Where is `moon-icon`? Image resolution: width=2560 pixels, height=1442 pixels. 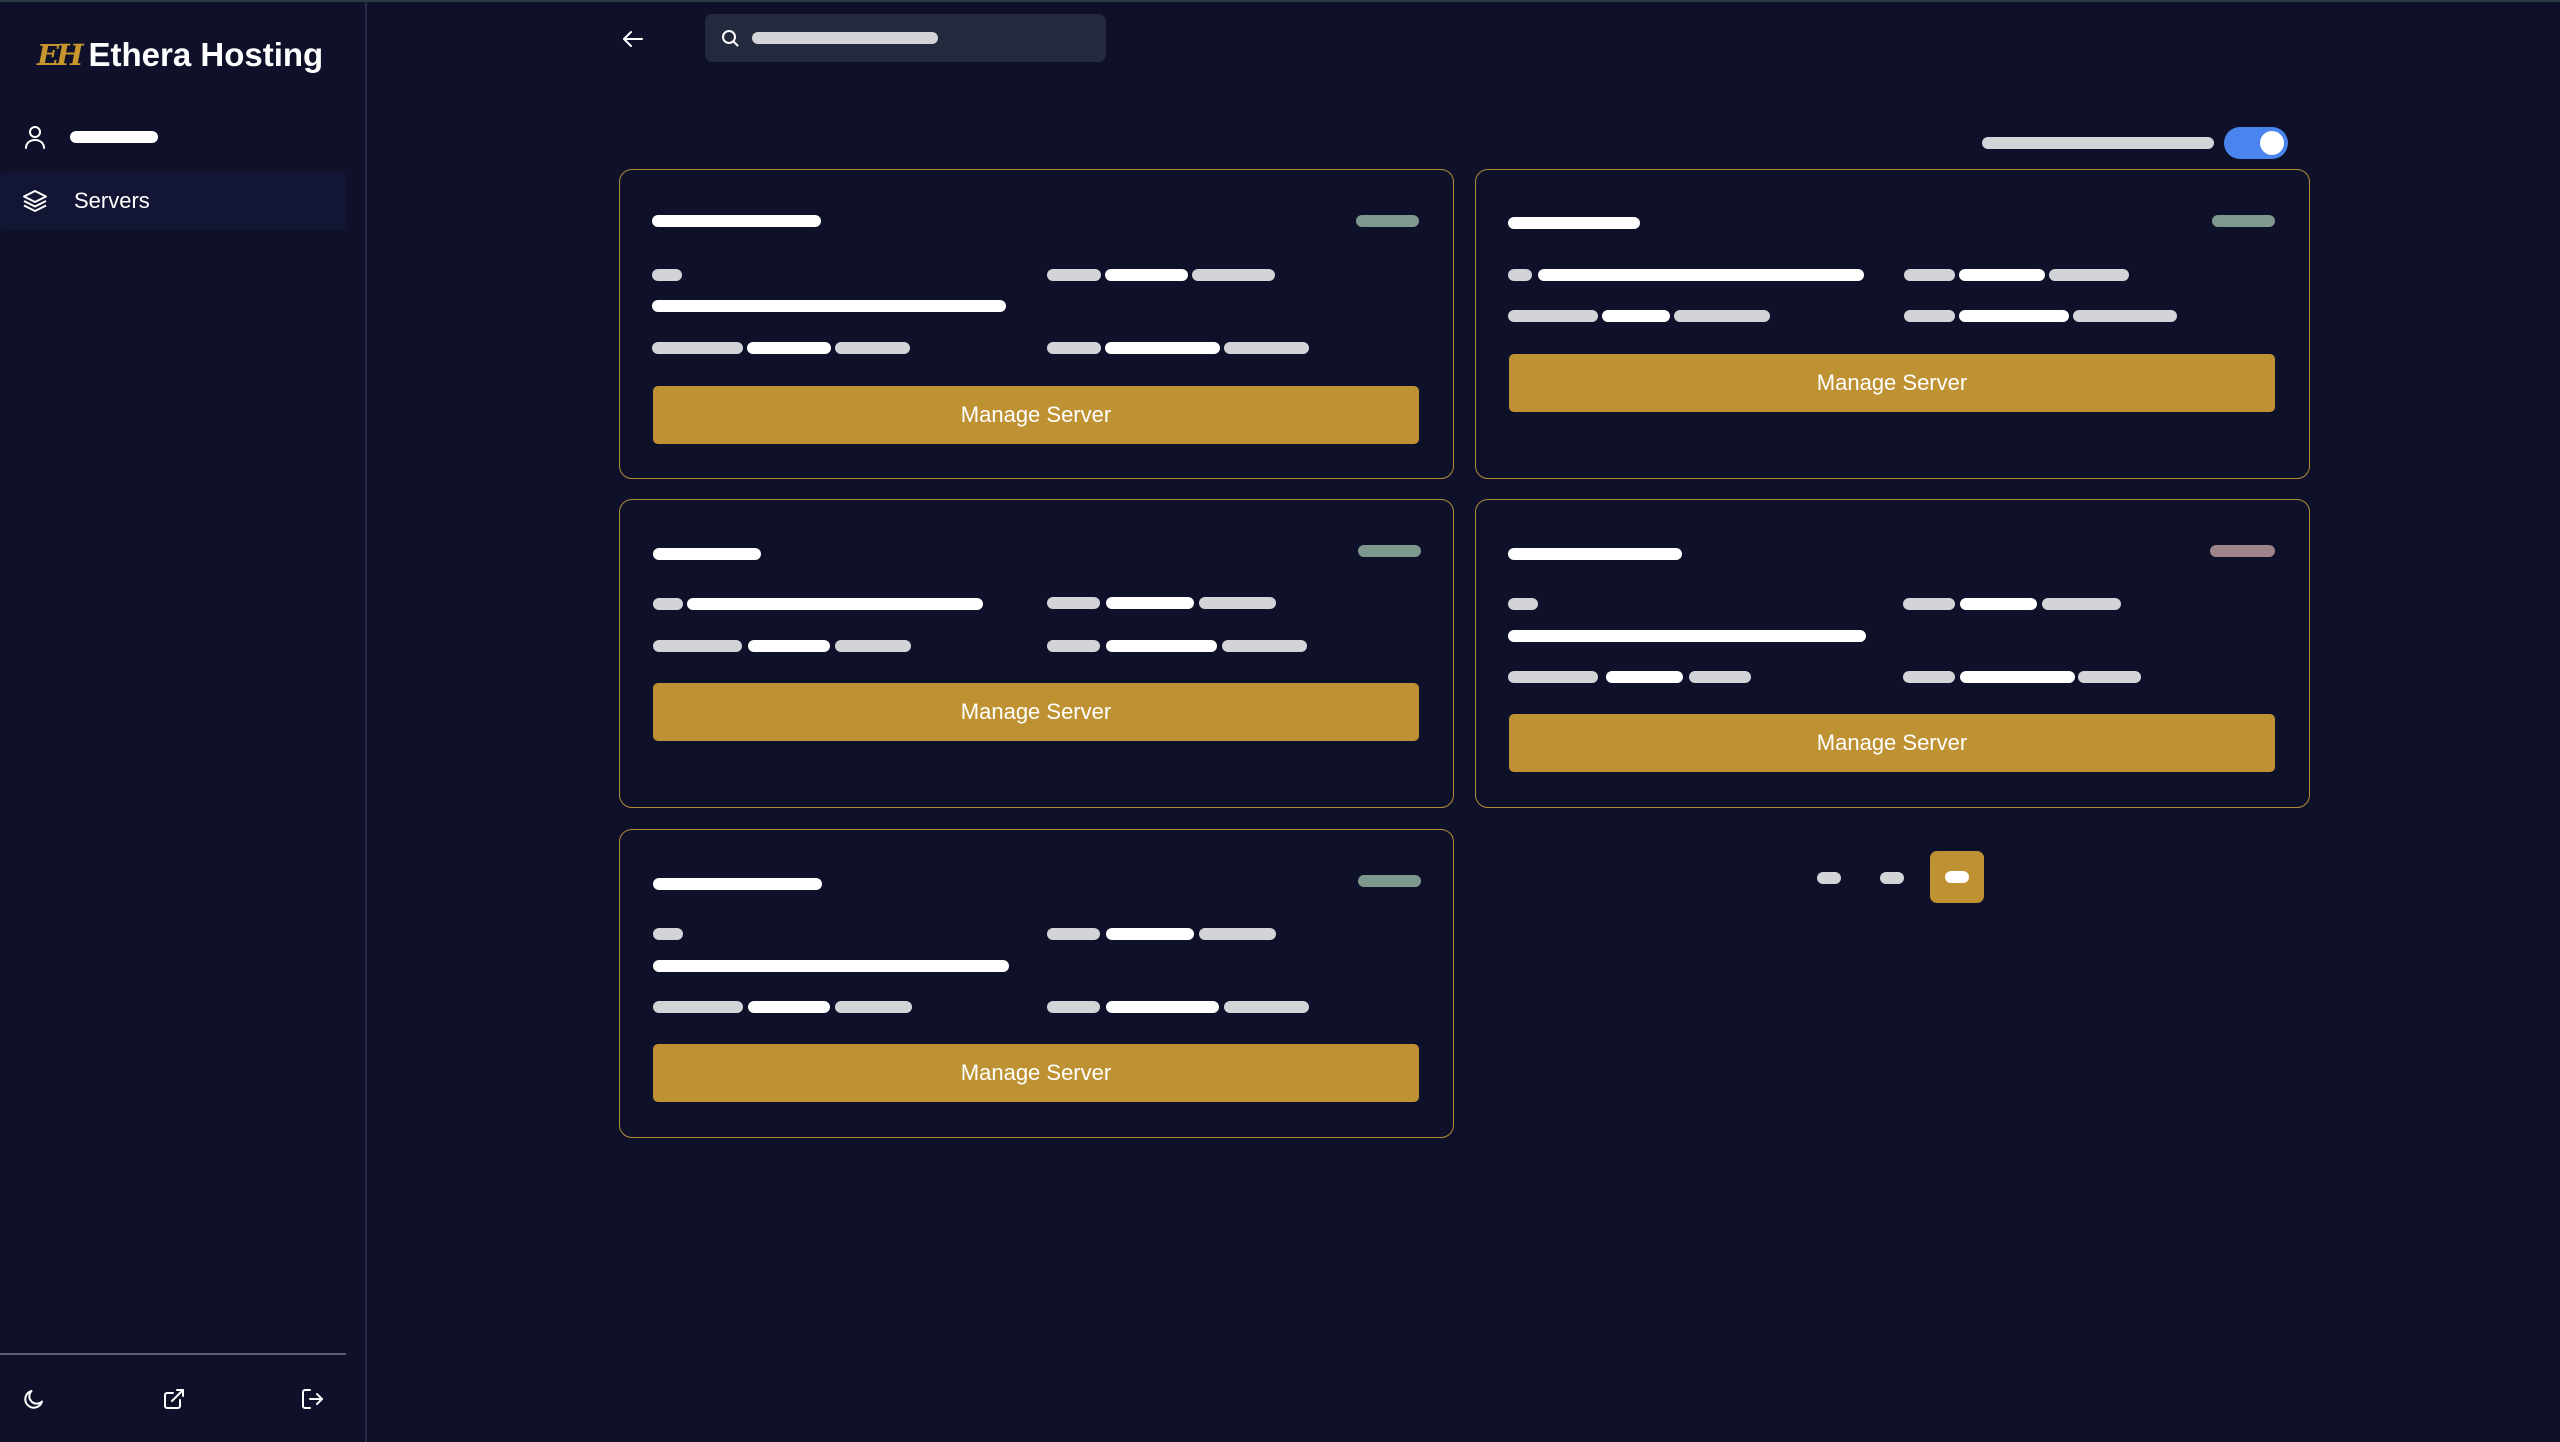
moon-icon is located at coordinates (34, 1399).